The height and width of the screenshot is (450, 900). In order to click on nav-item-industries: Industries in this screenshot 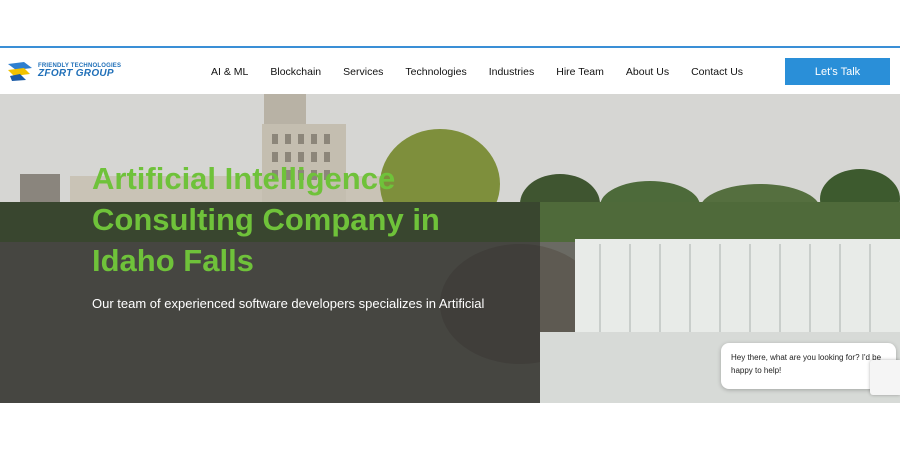, I will do `click(512, 72)`.